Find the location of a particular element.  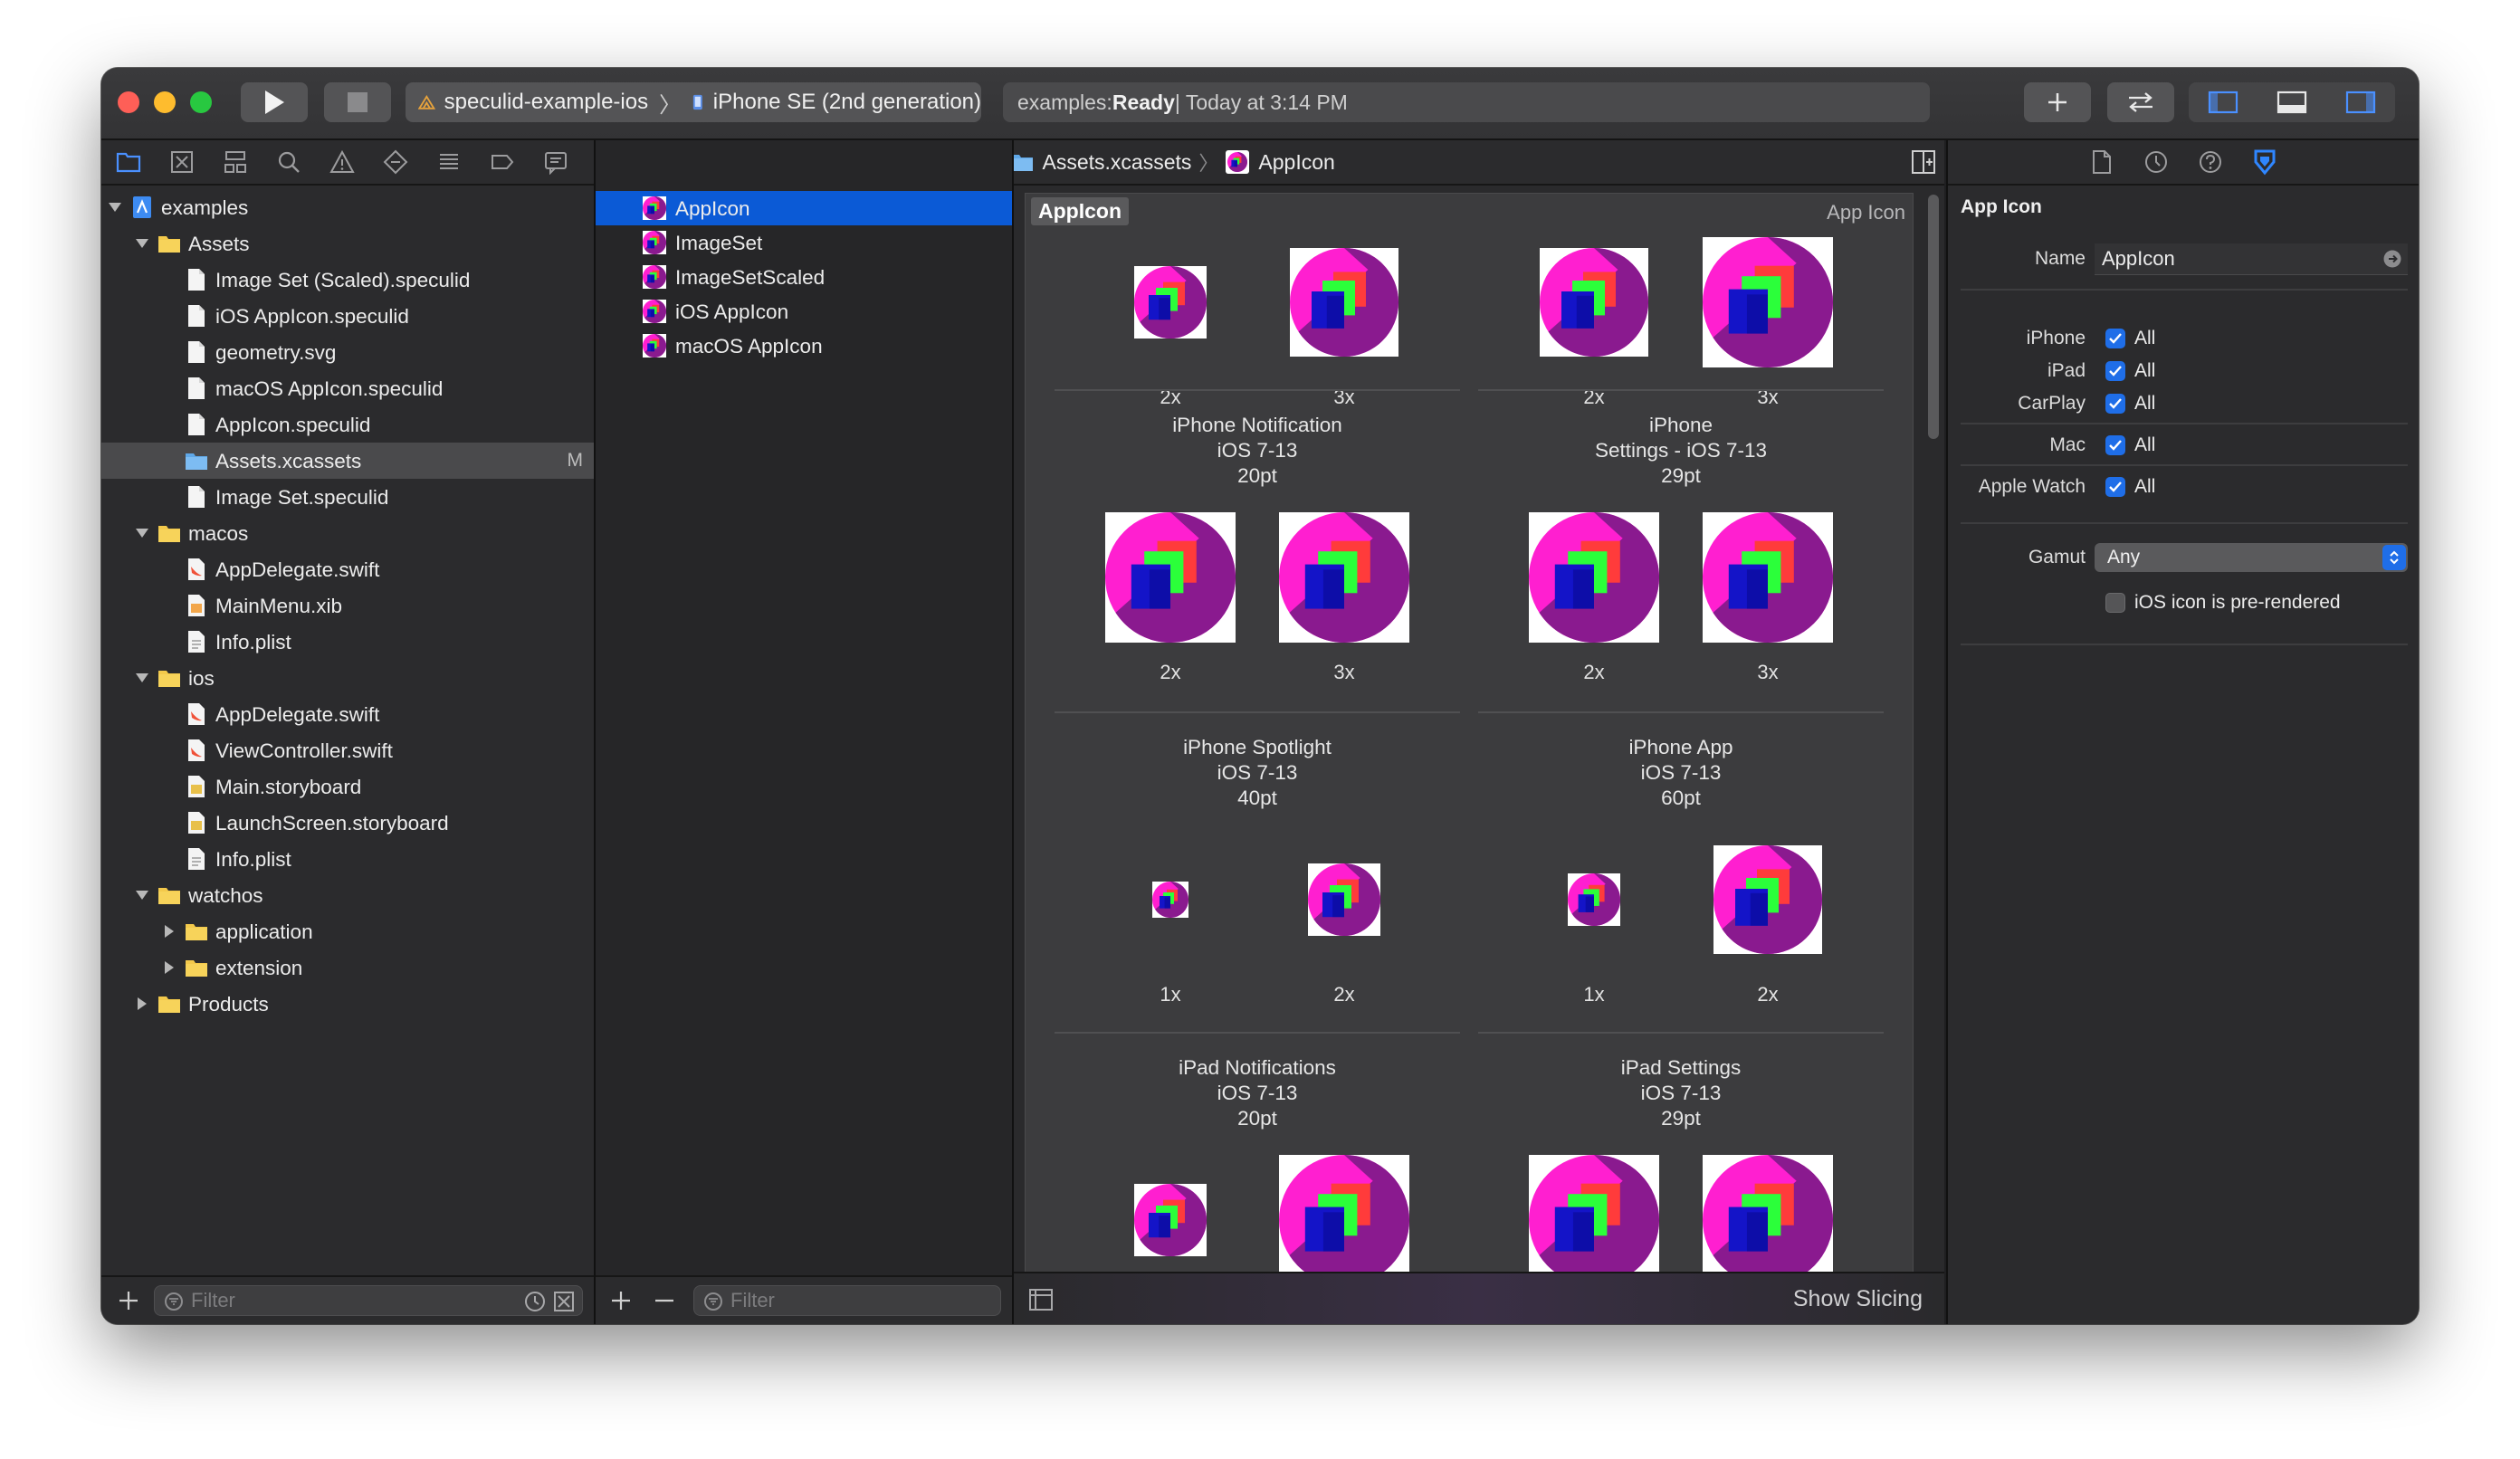

library-button is located at coordinates (2057, 102).